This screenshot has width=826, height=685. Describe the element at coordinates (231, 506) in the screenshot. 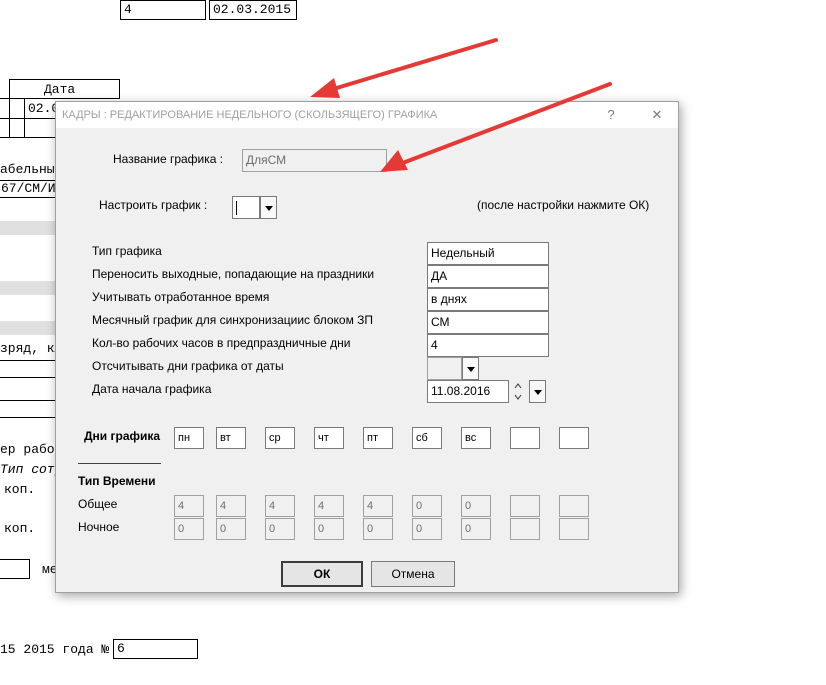

I see `general-box-2: 4` at that location.